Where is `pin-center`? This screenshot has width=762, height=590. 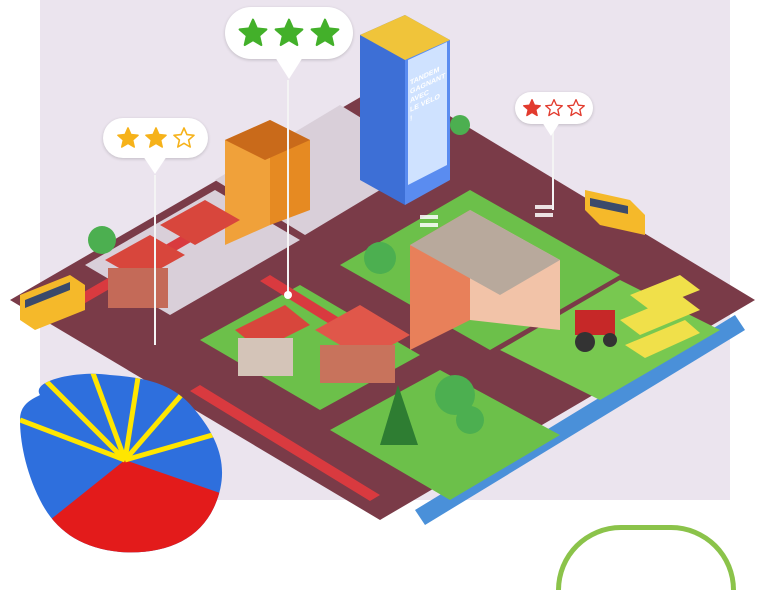
pin-center is located at coordinates (288, 295).